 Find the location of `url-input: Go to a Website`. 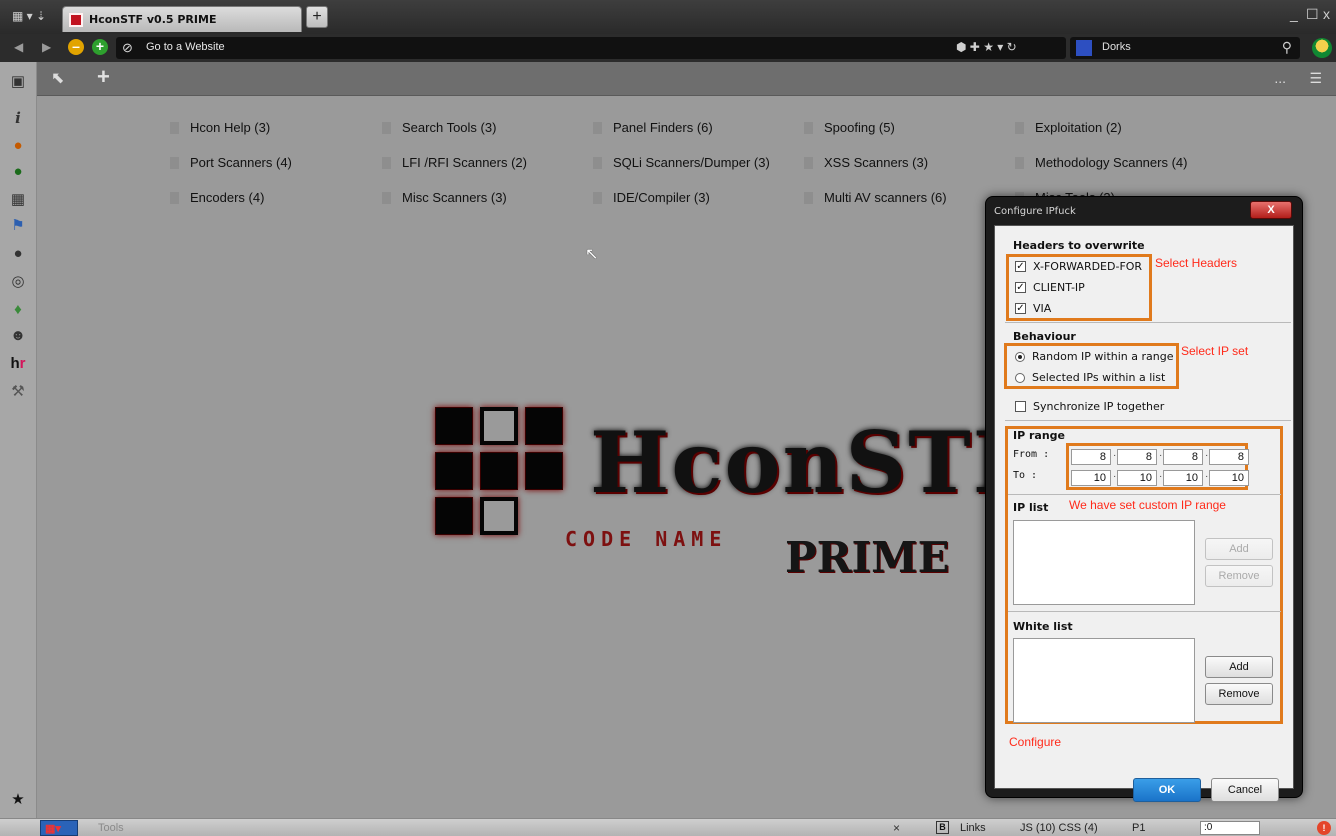

url-input: Go to a Website is located at coordinates (185, 47).